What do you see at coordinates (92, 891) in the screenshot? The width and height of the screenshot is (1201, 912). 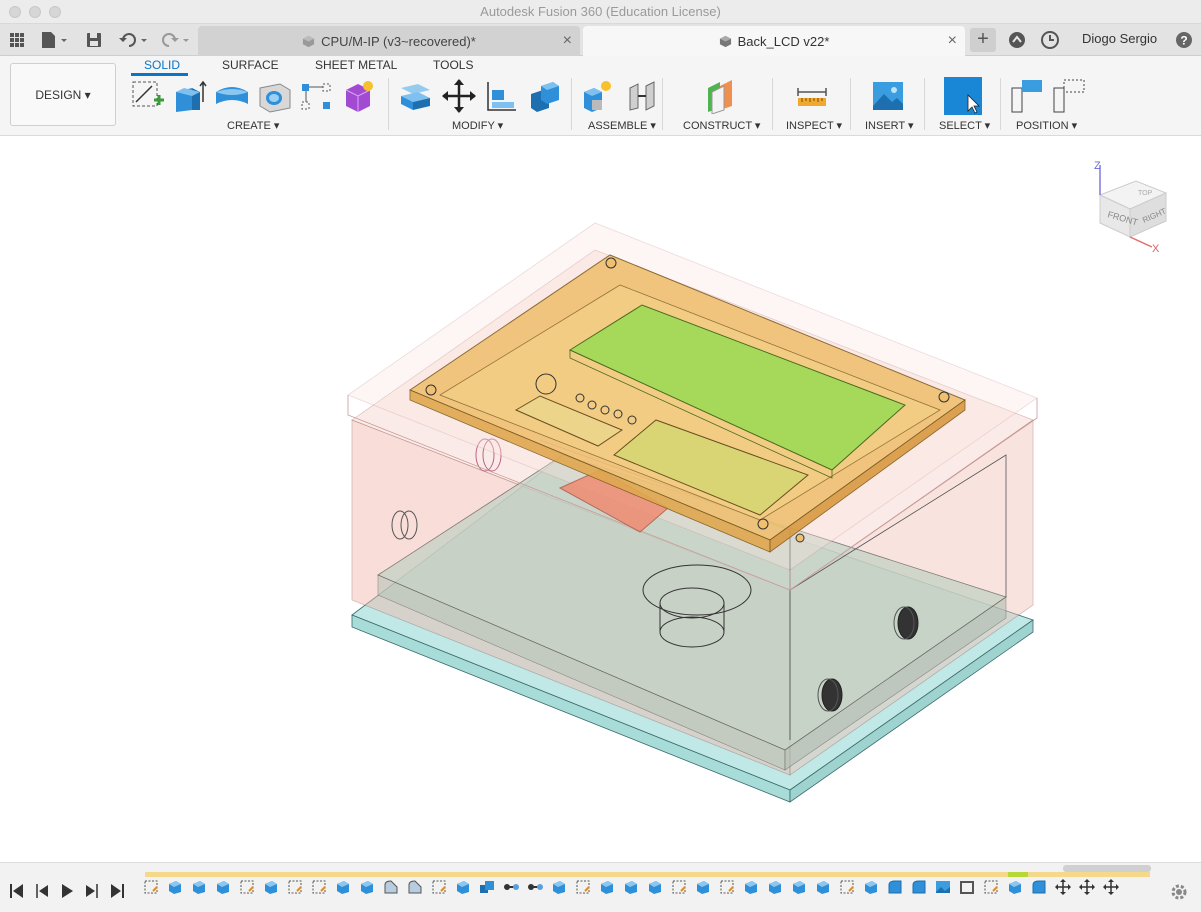 I see `step-forward-icon` at bounding box center [92, 891].